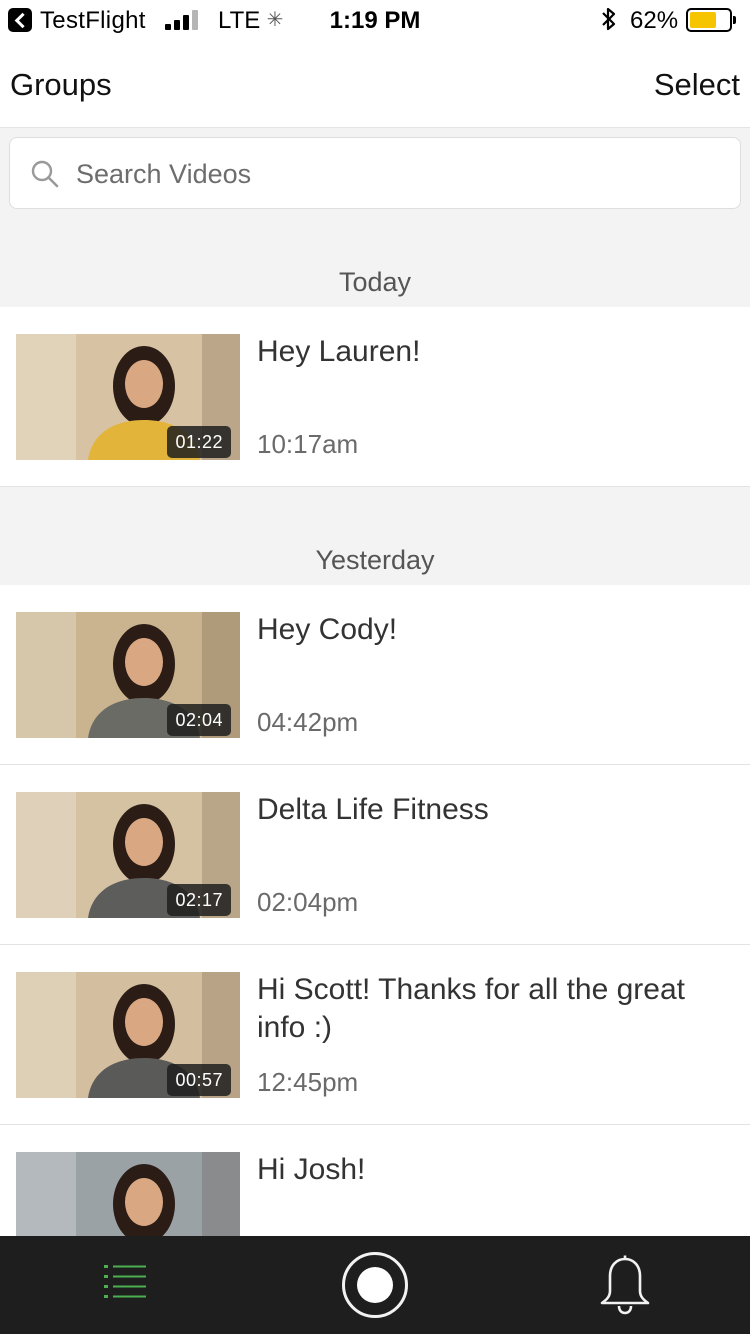  I want to click on video-row: 02:04 Hey Cody! 04:42pm, so click(375, 675).